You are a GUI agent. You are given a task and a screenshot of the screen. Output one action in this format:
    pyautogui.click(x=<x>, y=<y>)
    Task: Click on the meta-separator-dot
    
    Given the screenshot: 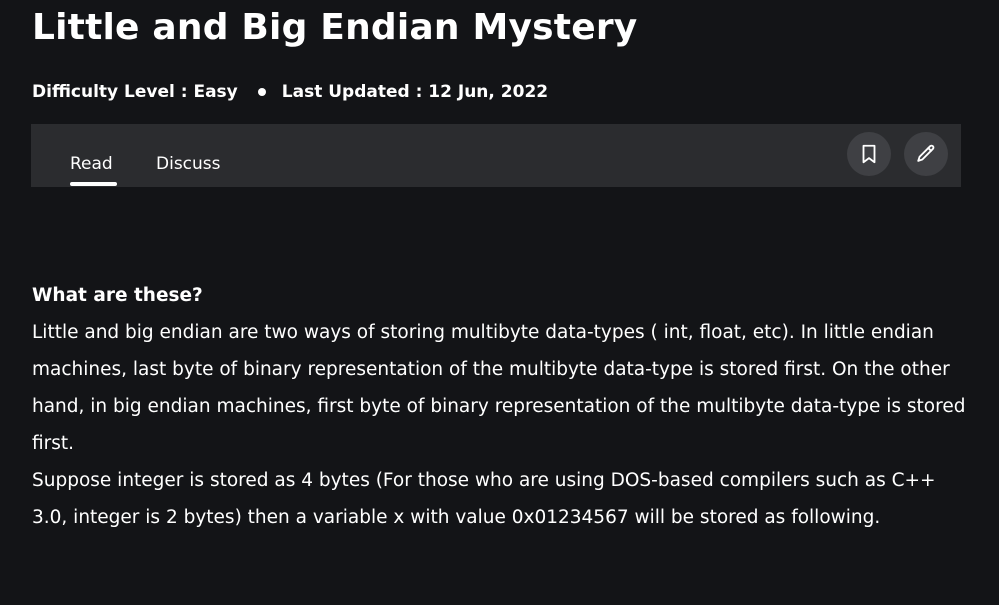 What is the action you would take?
    pyautogui.click(x=261, y=92)
    